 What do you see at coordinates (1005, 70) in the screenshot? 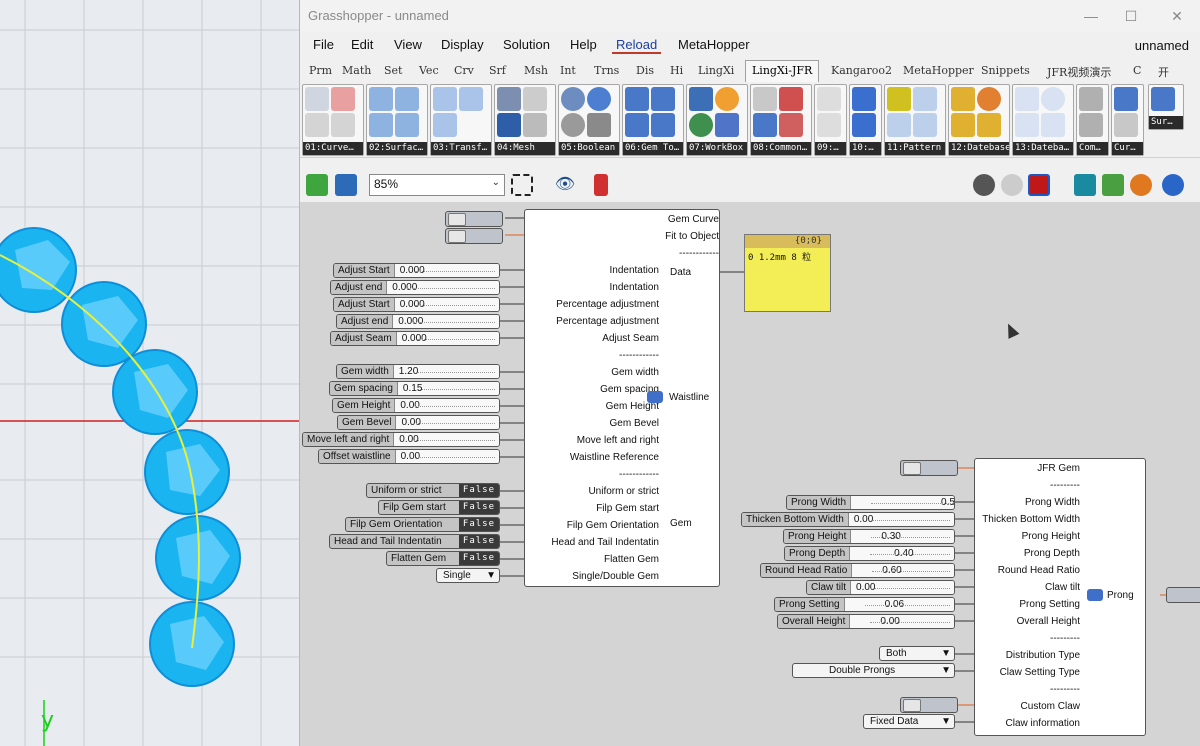
I see `tab-snippets: Snippets` at bounding box center [1005, 70].